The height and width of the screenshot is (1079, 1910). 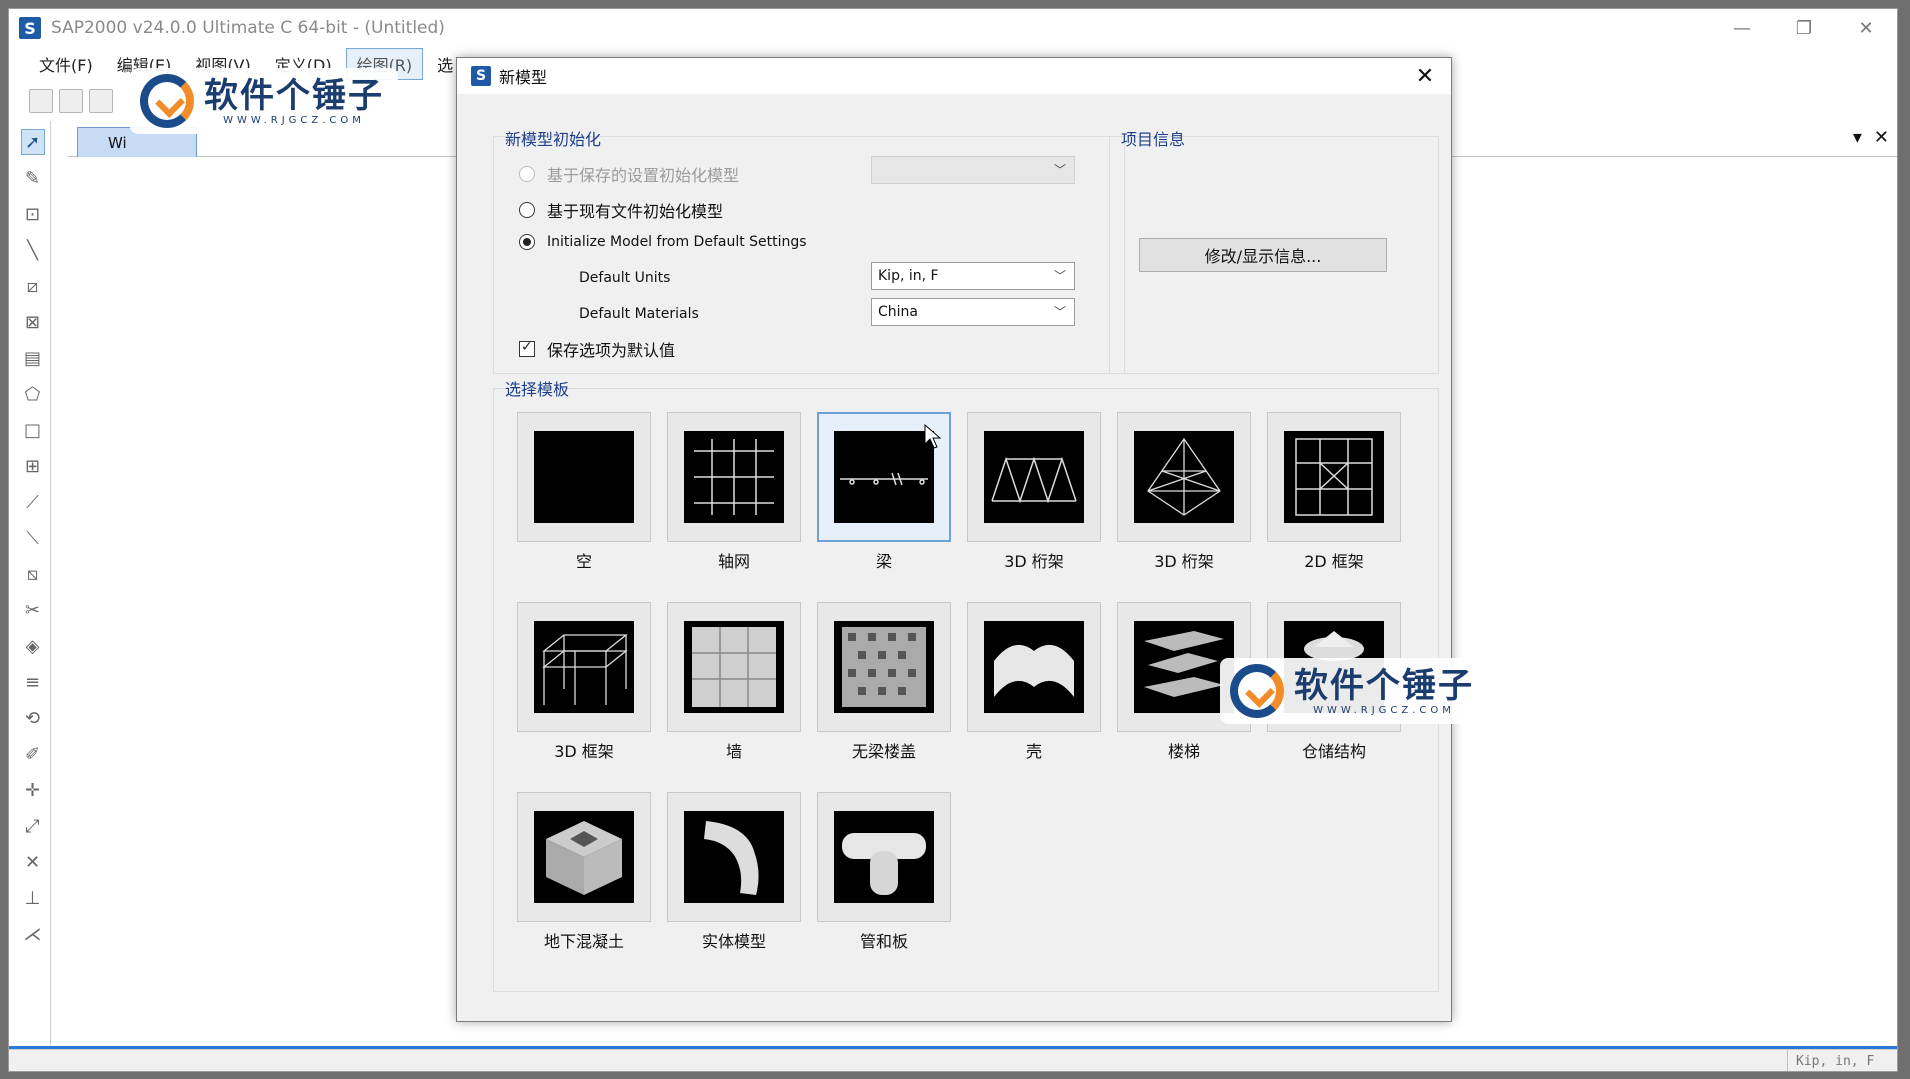 What do you see at coordinates (33, 286) in the screenshot?
I see `quick-frame-icon: ⧄` at bounding box center [33, 286].